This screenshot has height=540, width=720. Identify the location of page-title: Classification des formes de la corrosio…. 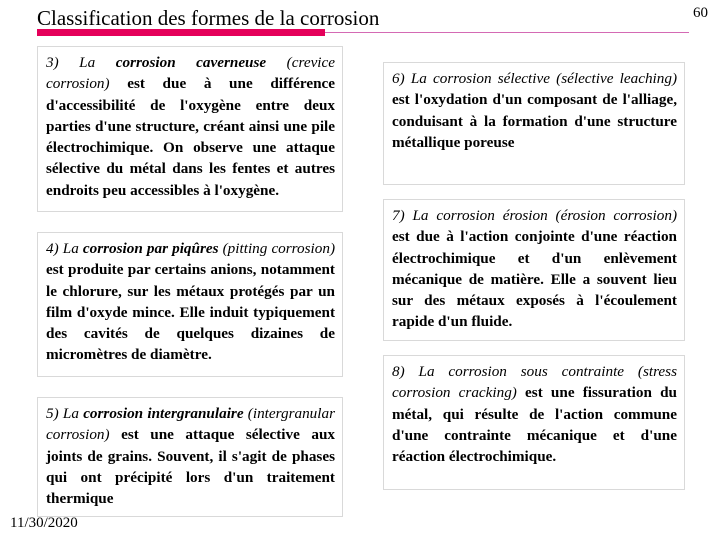
(208, 18).